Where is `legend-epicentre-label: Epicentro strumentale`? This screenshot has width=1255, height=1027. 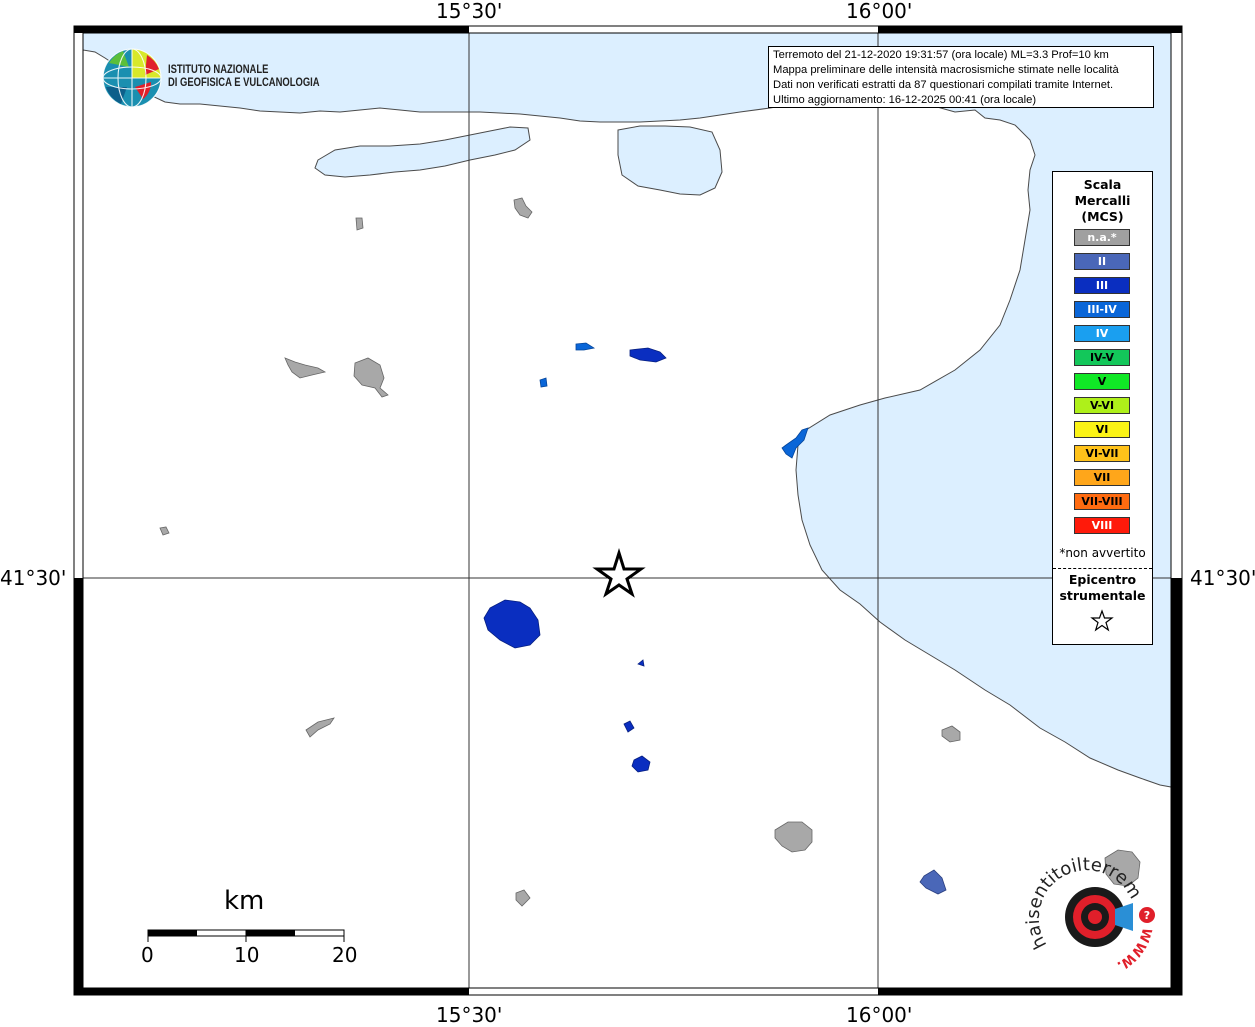
legend-epicentre-label: Epicentro strumentale is located at coordinates (1102, 588).